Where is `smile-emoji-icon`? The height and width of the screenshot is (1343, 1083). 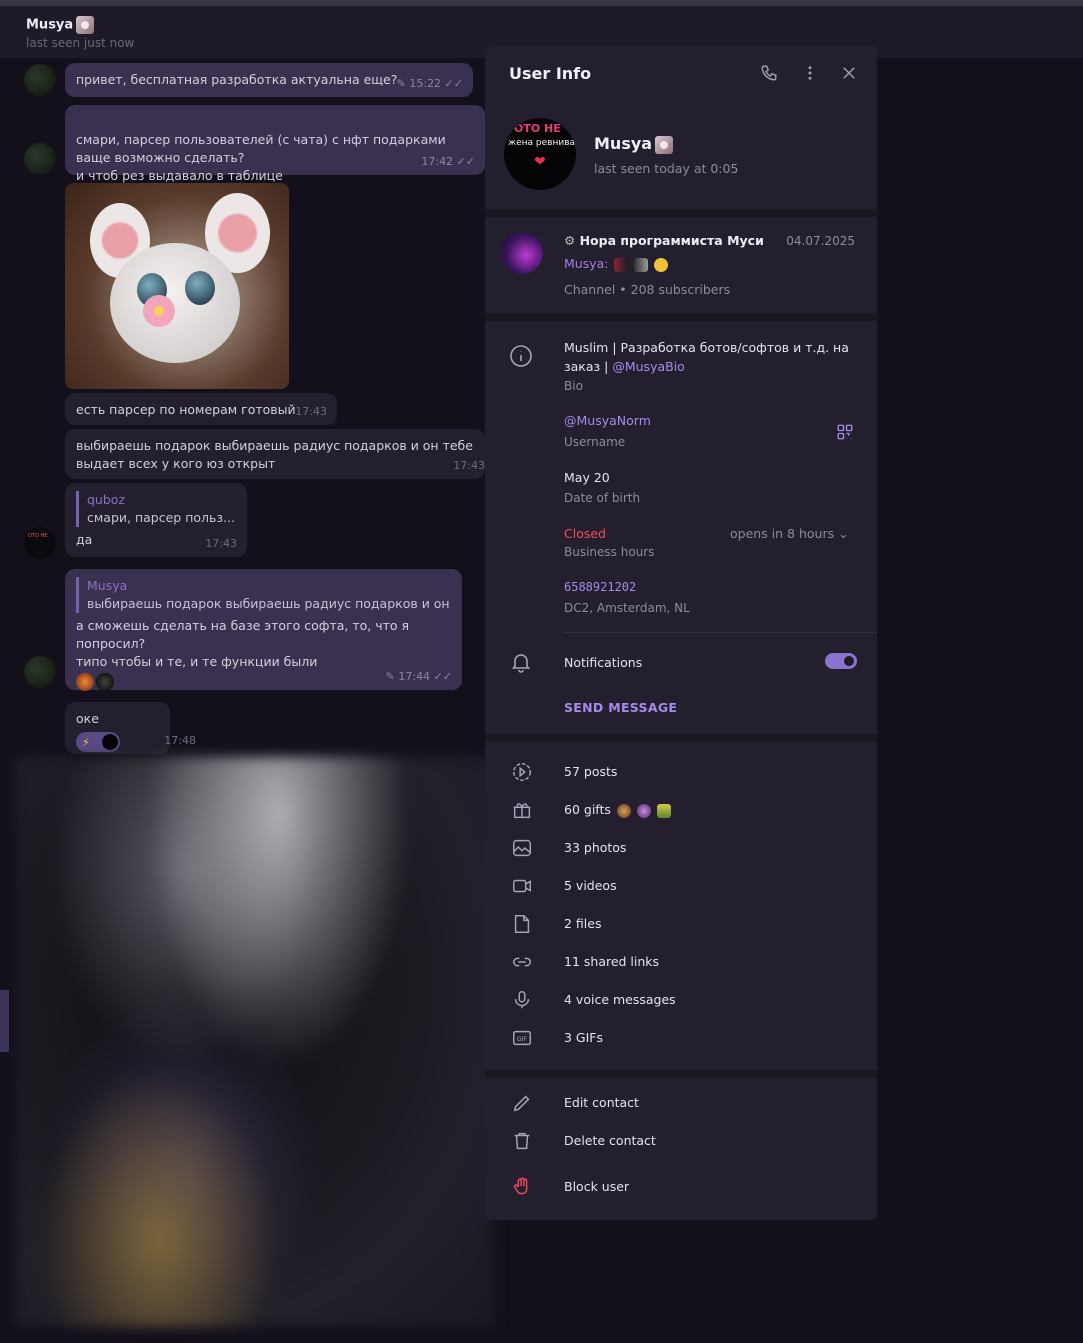
smile-emoji-icon is located at coordinates (661, 264).